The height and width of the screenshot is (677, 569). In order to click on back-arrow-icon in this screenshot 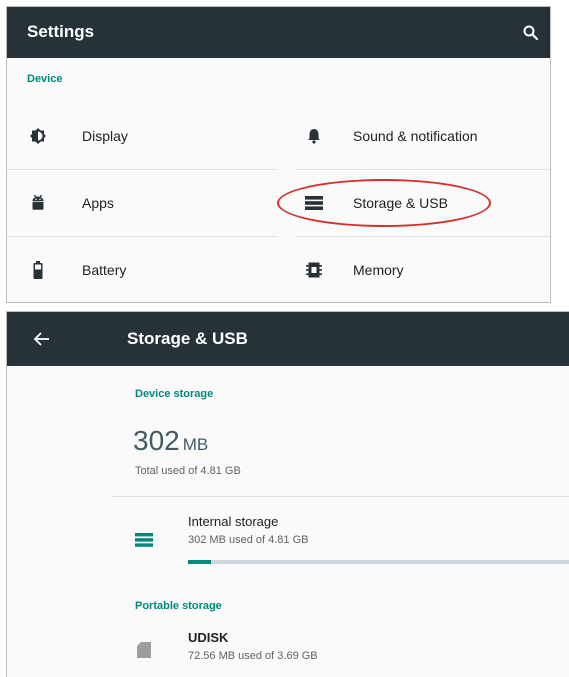, I will do `click(42, 339)`.